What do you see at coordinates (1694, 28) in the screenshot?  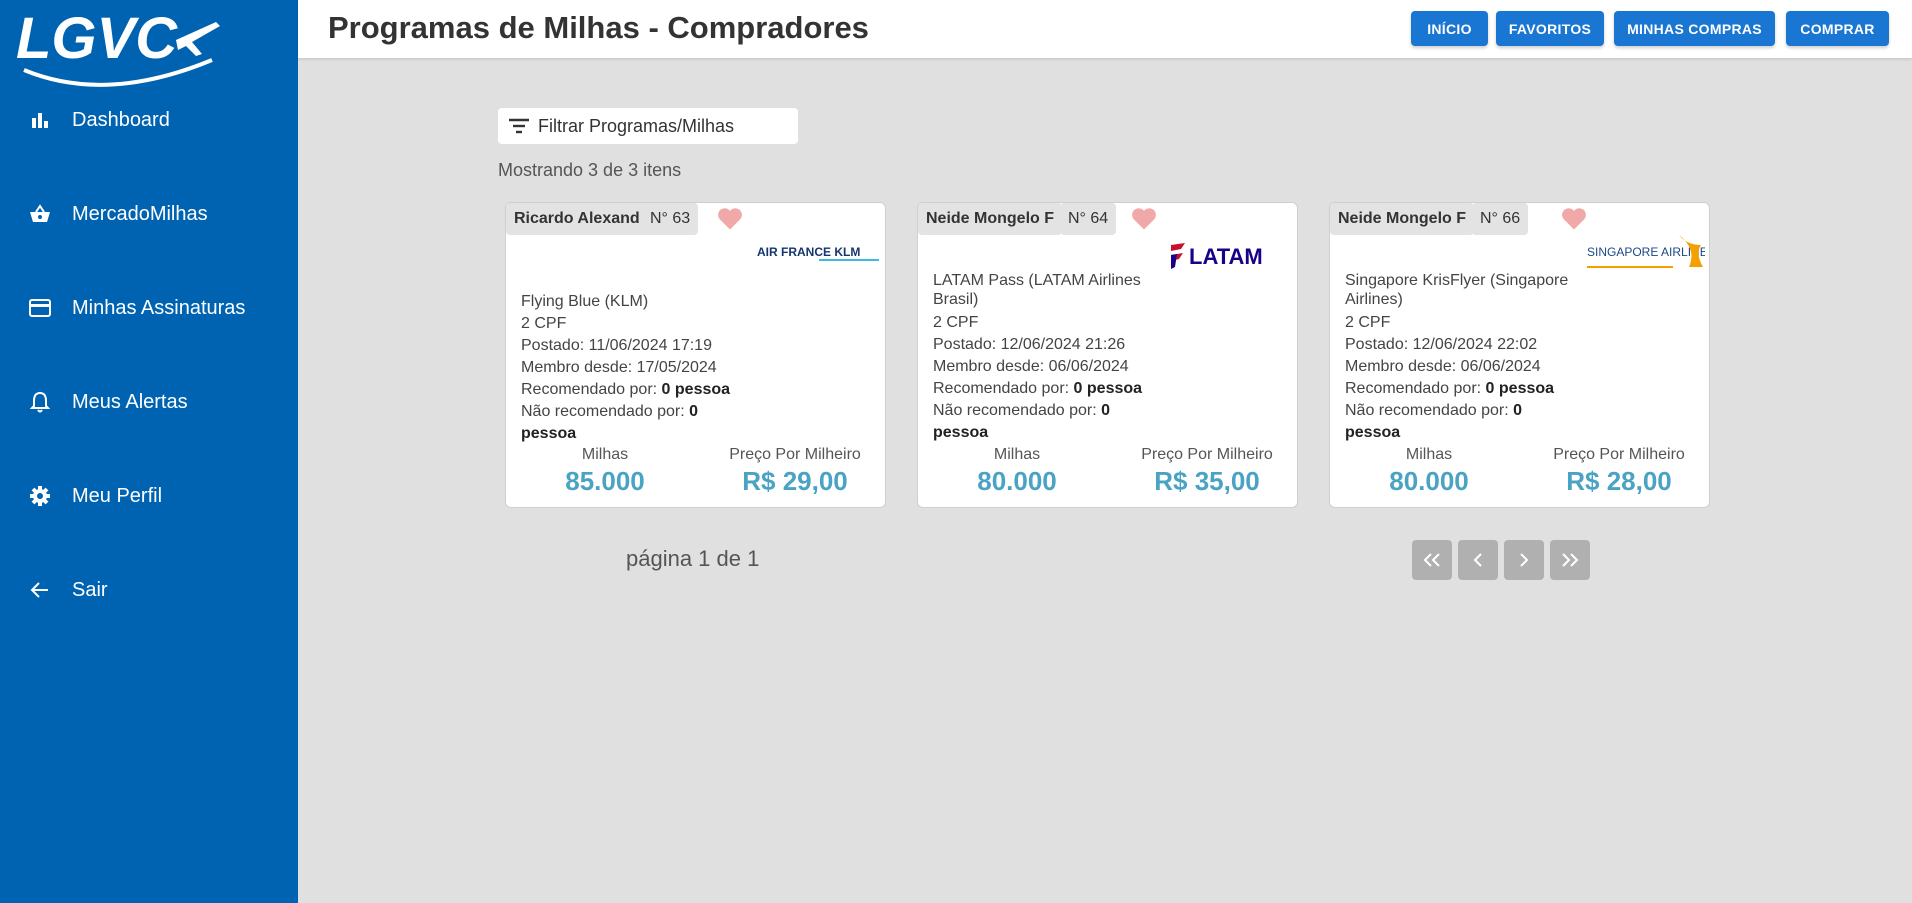 I see `minhas-compras-button: MINHAS COMPRAS` at bounding box center [1694, 28].